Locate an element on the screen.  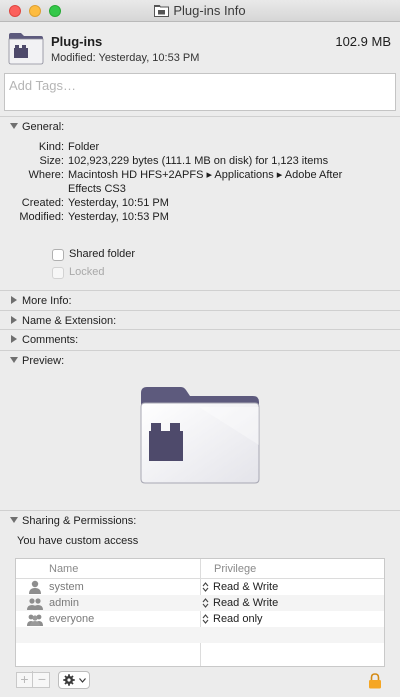
modified-value: Yesterday, 10:53 PM is located at coordinates (118, 217).